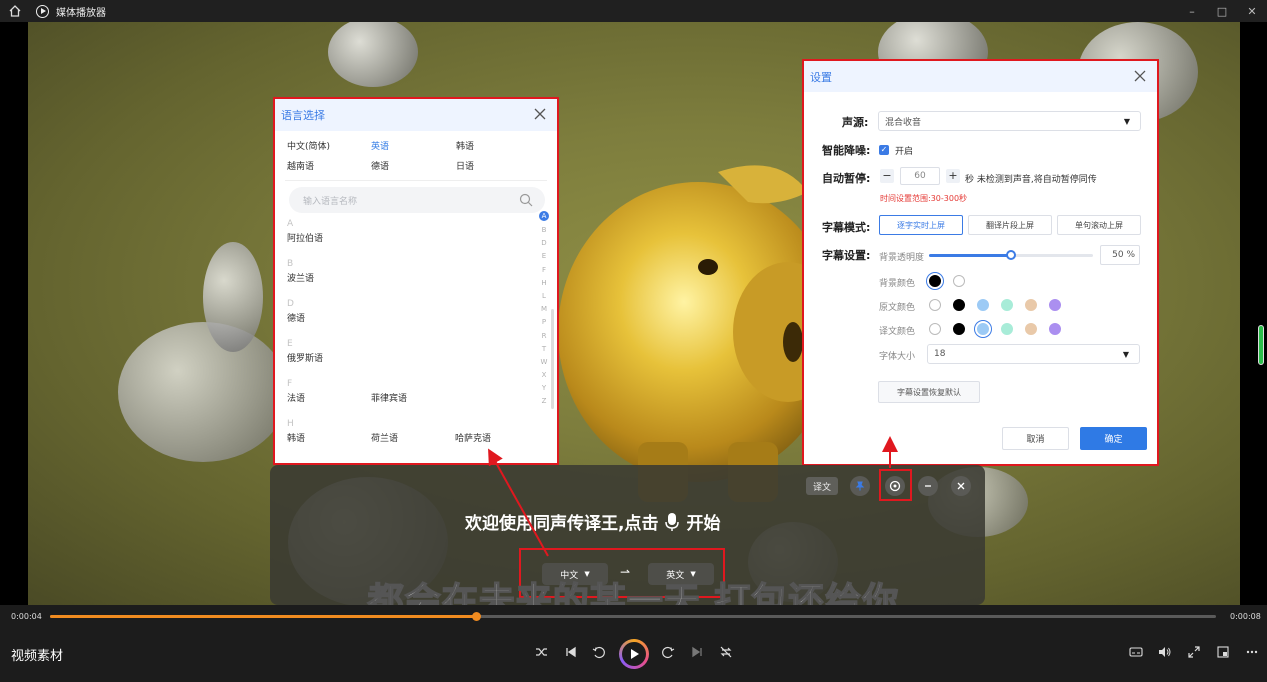  I want to click on fullscreen-button, so click(1194, 652).